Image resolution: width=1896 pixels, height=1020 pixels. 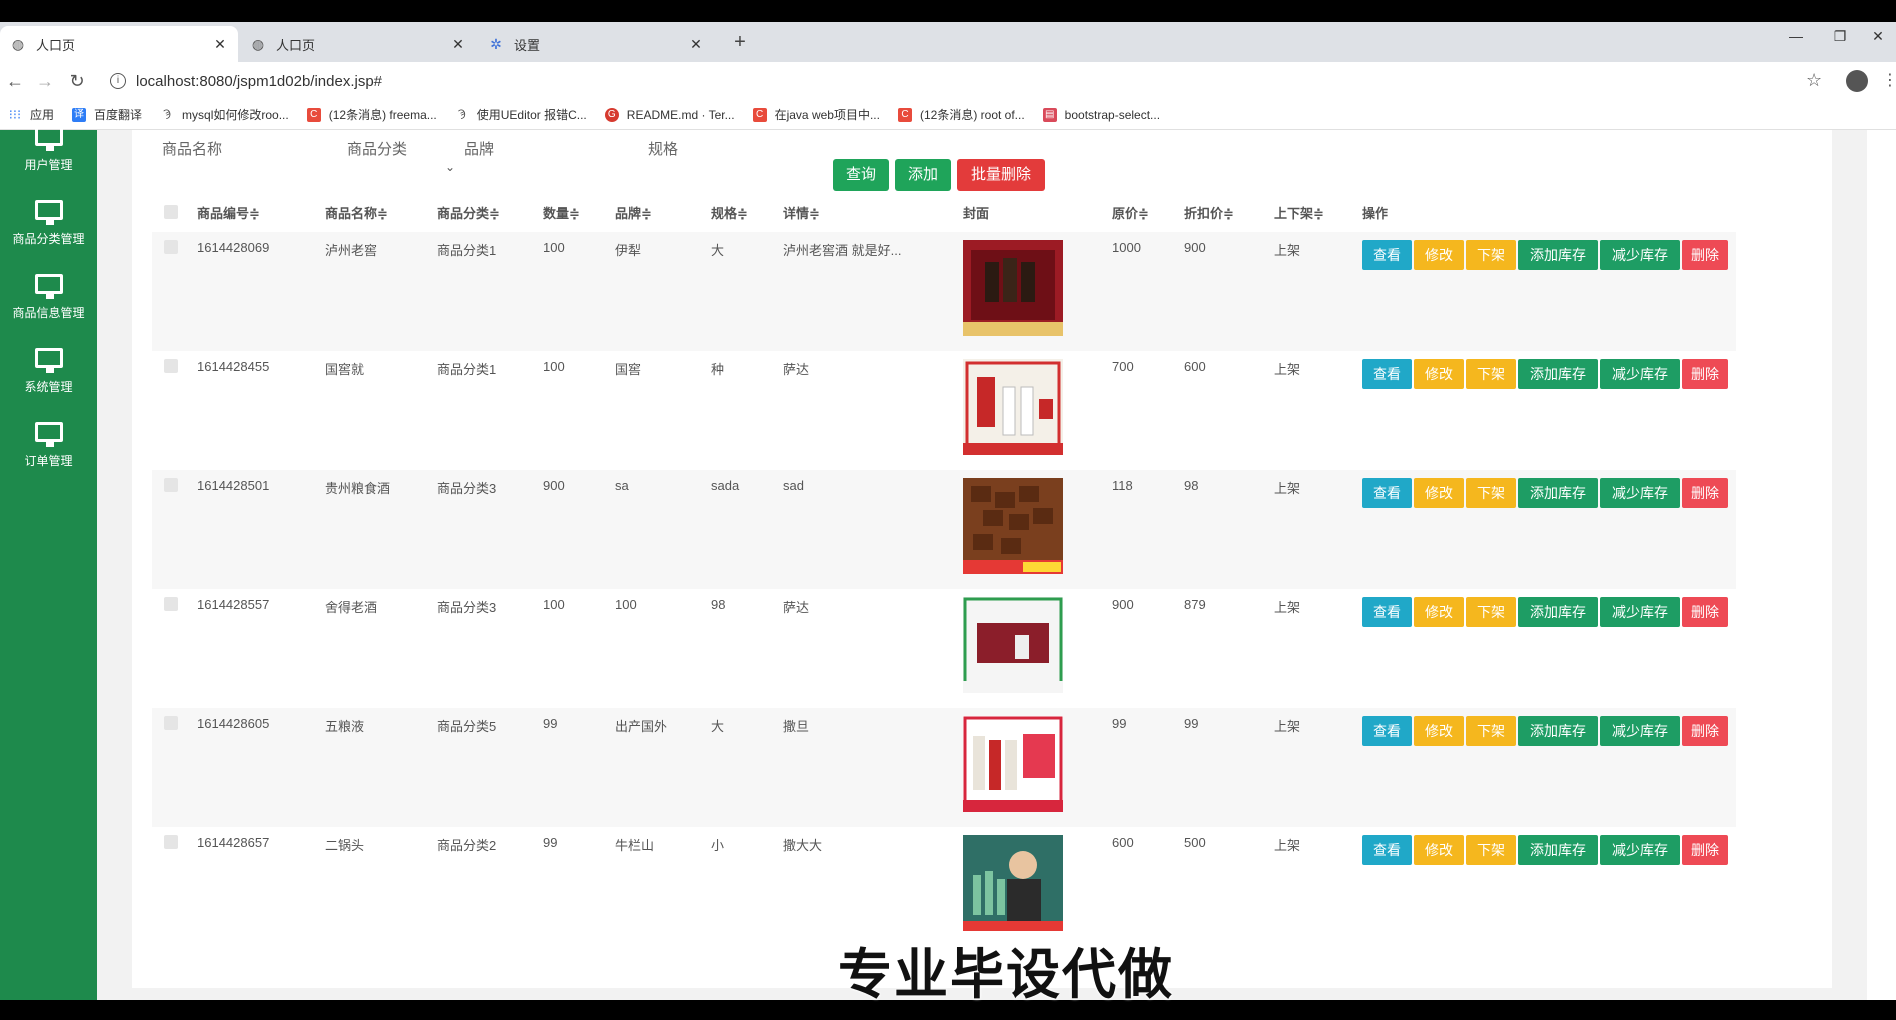 I want to click on reload-icon: ↻, so click(x=77, y=81).